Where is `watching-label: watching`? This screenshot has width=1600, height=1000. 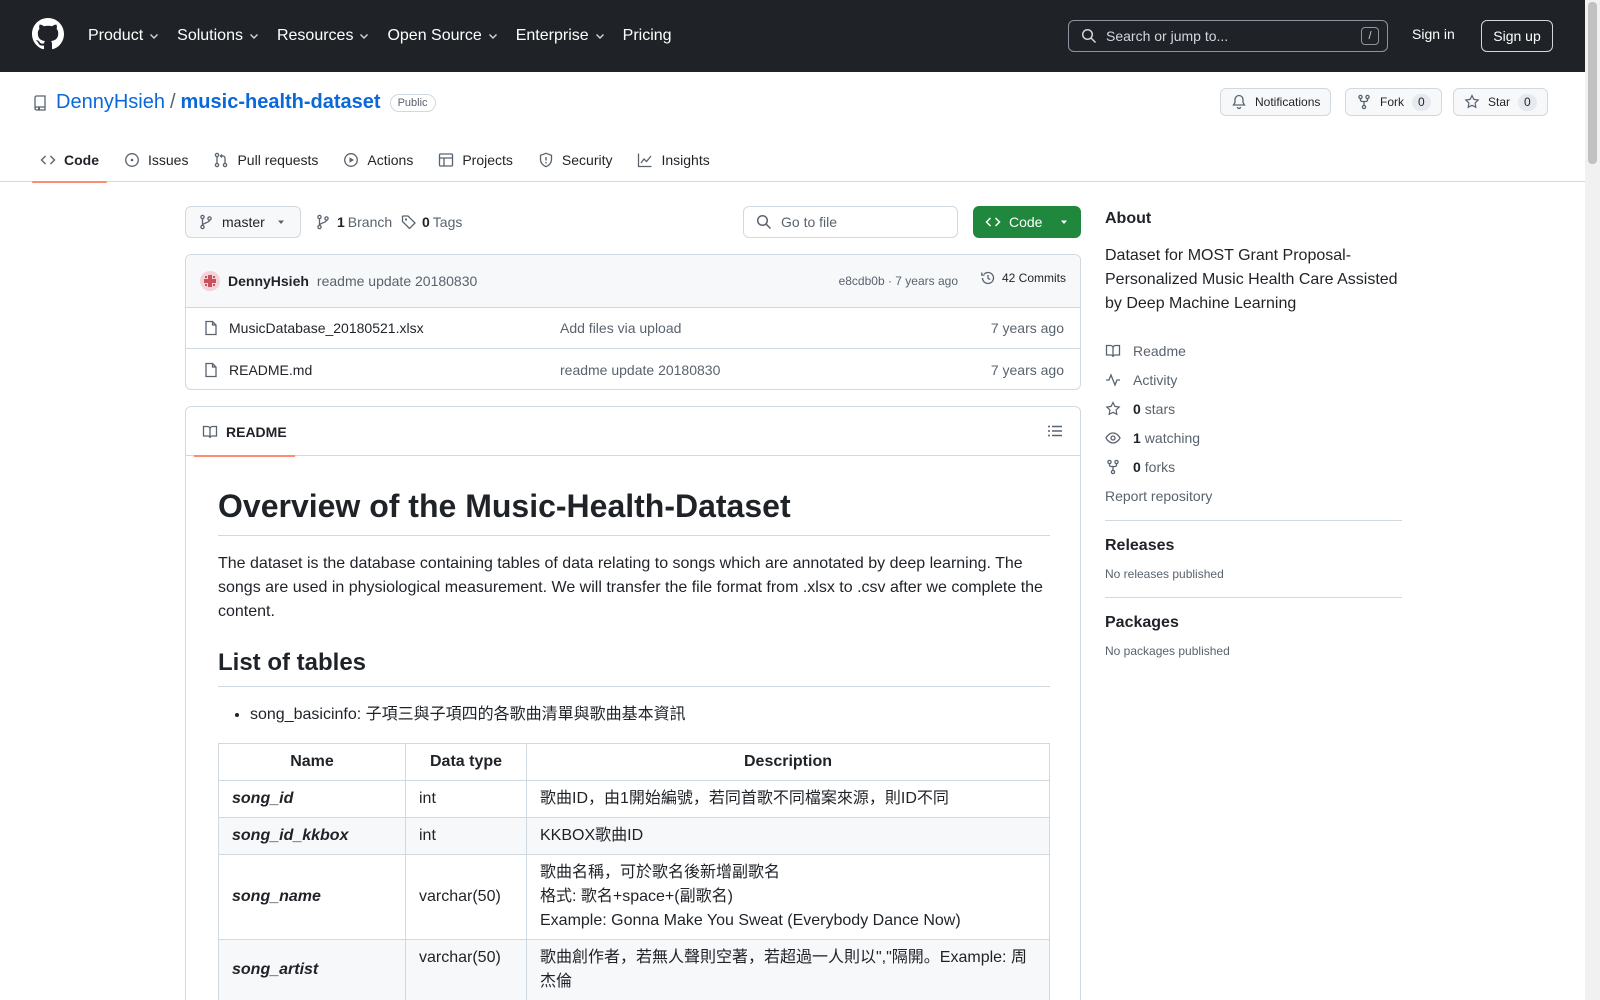
watching-label: watching is located at coordinates (1172, 437).